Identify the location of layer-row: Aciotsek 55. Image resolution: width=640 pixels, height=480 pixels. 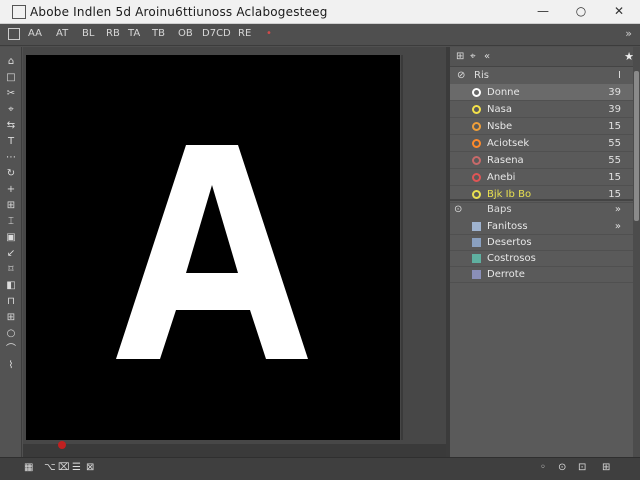
(541, 143).